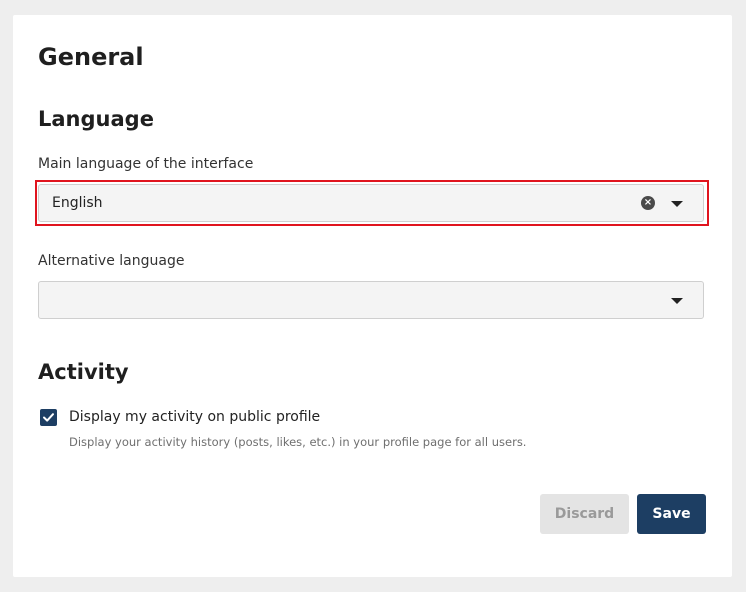 The width and height of the screenshot is (746, 592). What do you see at coordinates (83, 372) in the screenshot?
I see `activity-section-heading: Activity` at bounding box center [83, 372].